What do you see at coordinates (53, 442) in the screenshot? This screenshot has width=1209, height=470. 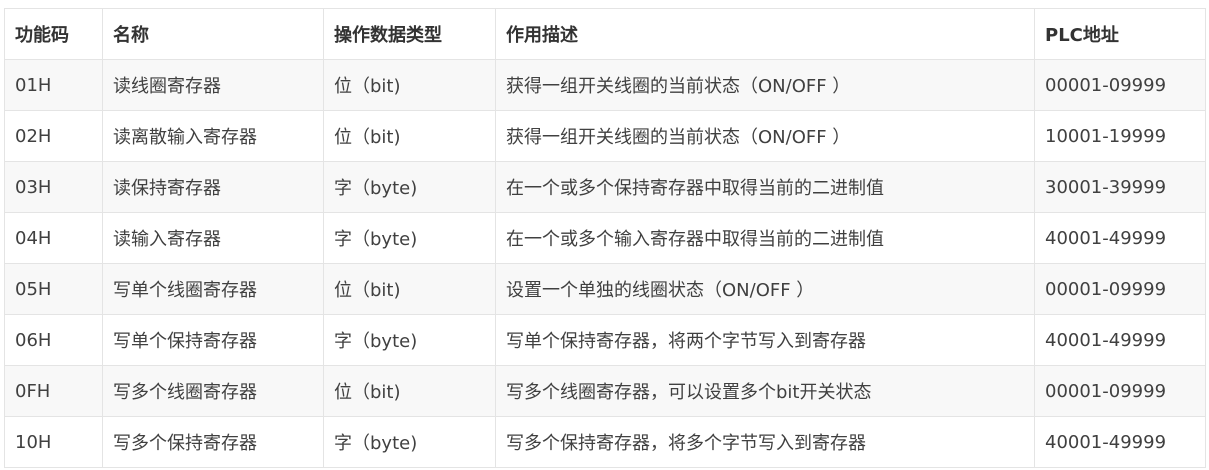 I see `cell-function-code: 10H` at bounding box center [53, 442].